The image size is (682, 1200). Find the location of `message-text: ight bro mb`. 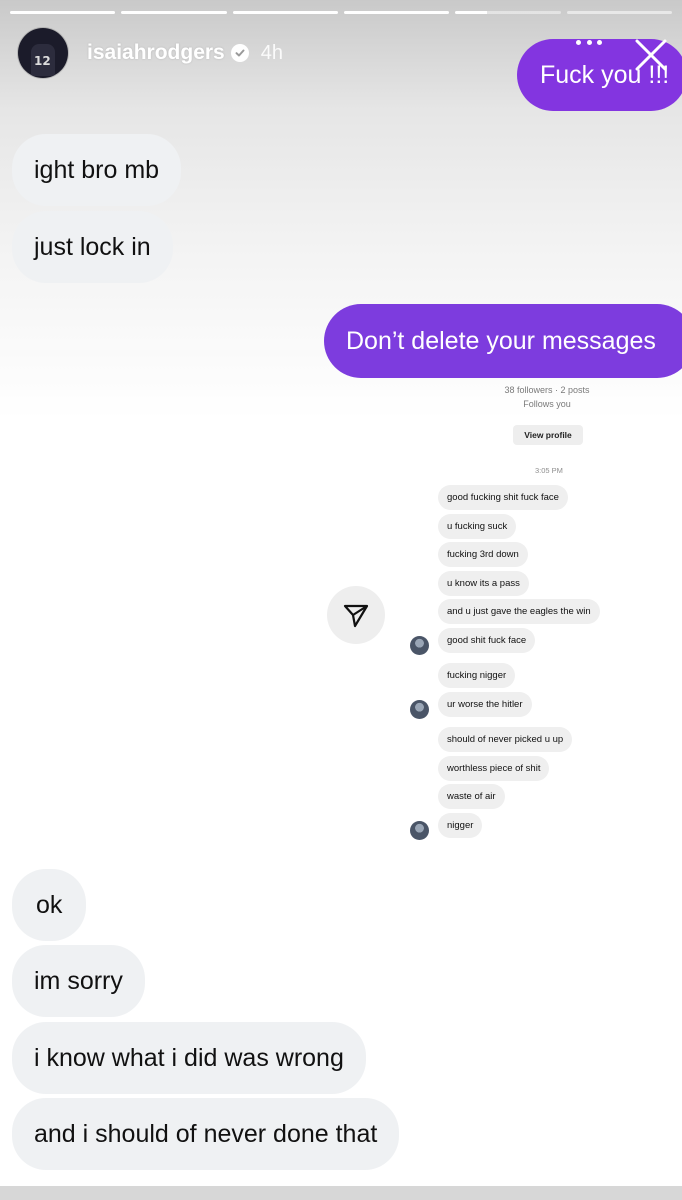

message-text: ight bro mb is located at coordinates (97, 169).